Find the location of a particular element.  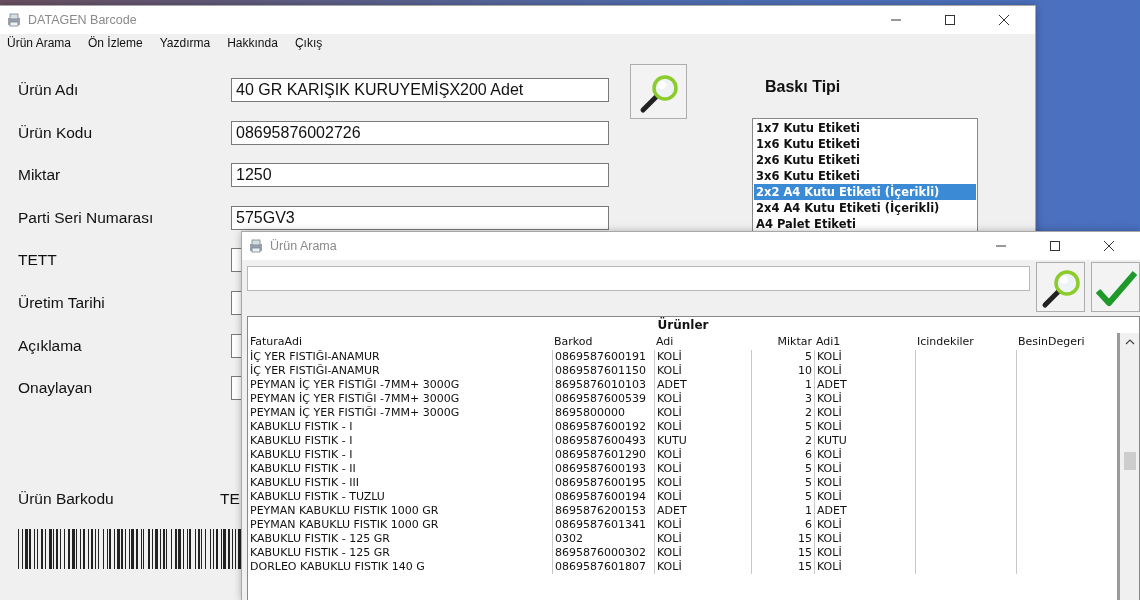

table-cell: 0869587600191 is located at coordinates (603, 357).